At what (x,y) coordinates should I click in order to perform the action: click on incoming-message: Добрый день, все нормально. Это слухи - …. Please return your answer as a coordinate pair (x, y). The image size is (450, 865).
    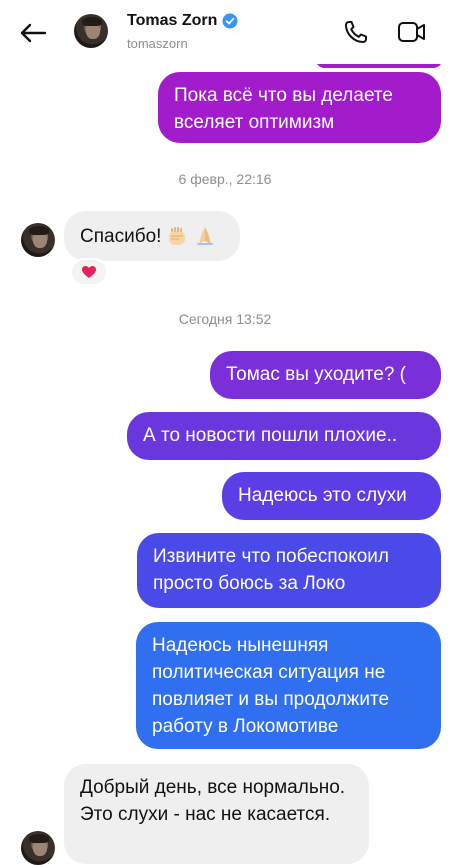
    Looking at the image, I should click on (216, 814).